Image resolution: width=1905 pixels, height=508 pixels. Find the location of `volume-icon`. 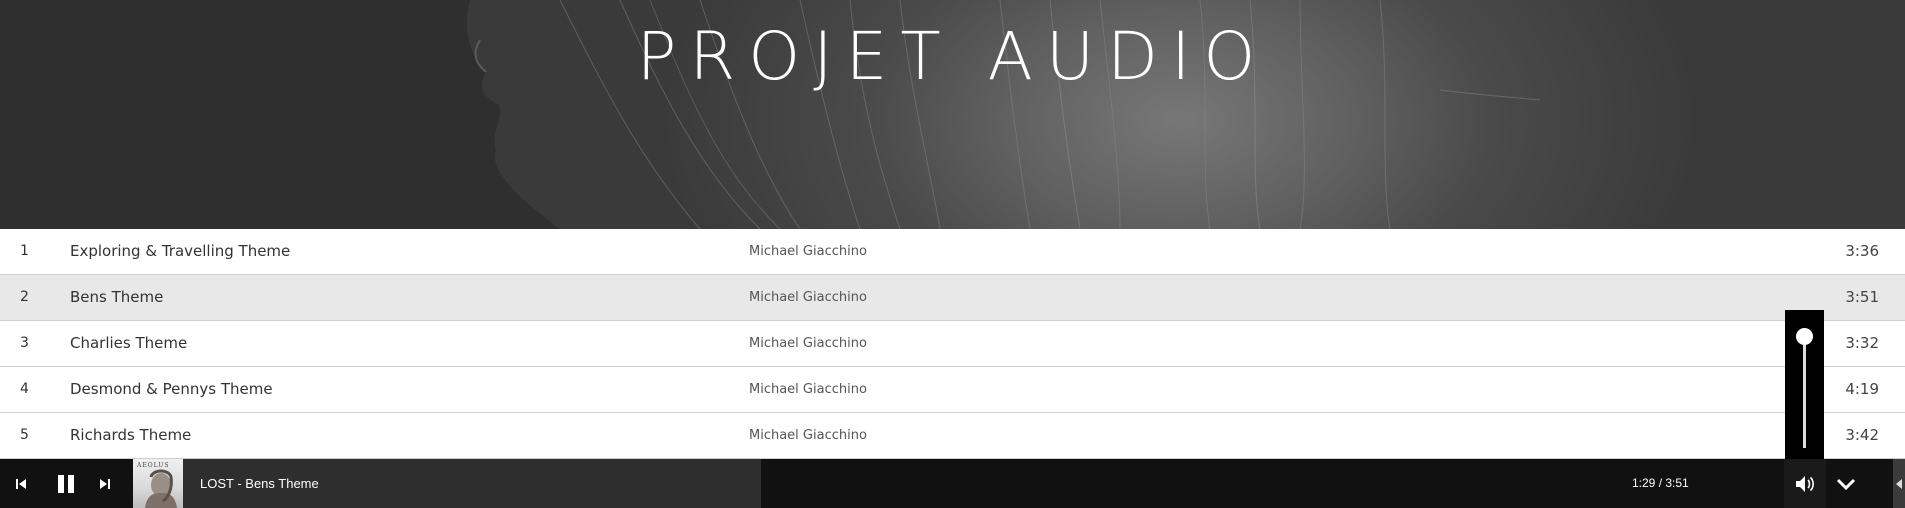

volume-icon is located at coordinates (1805, 483).